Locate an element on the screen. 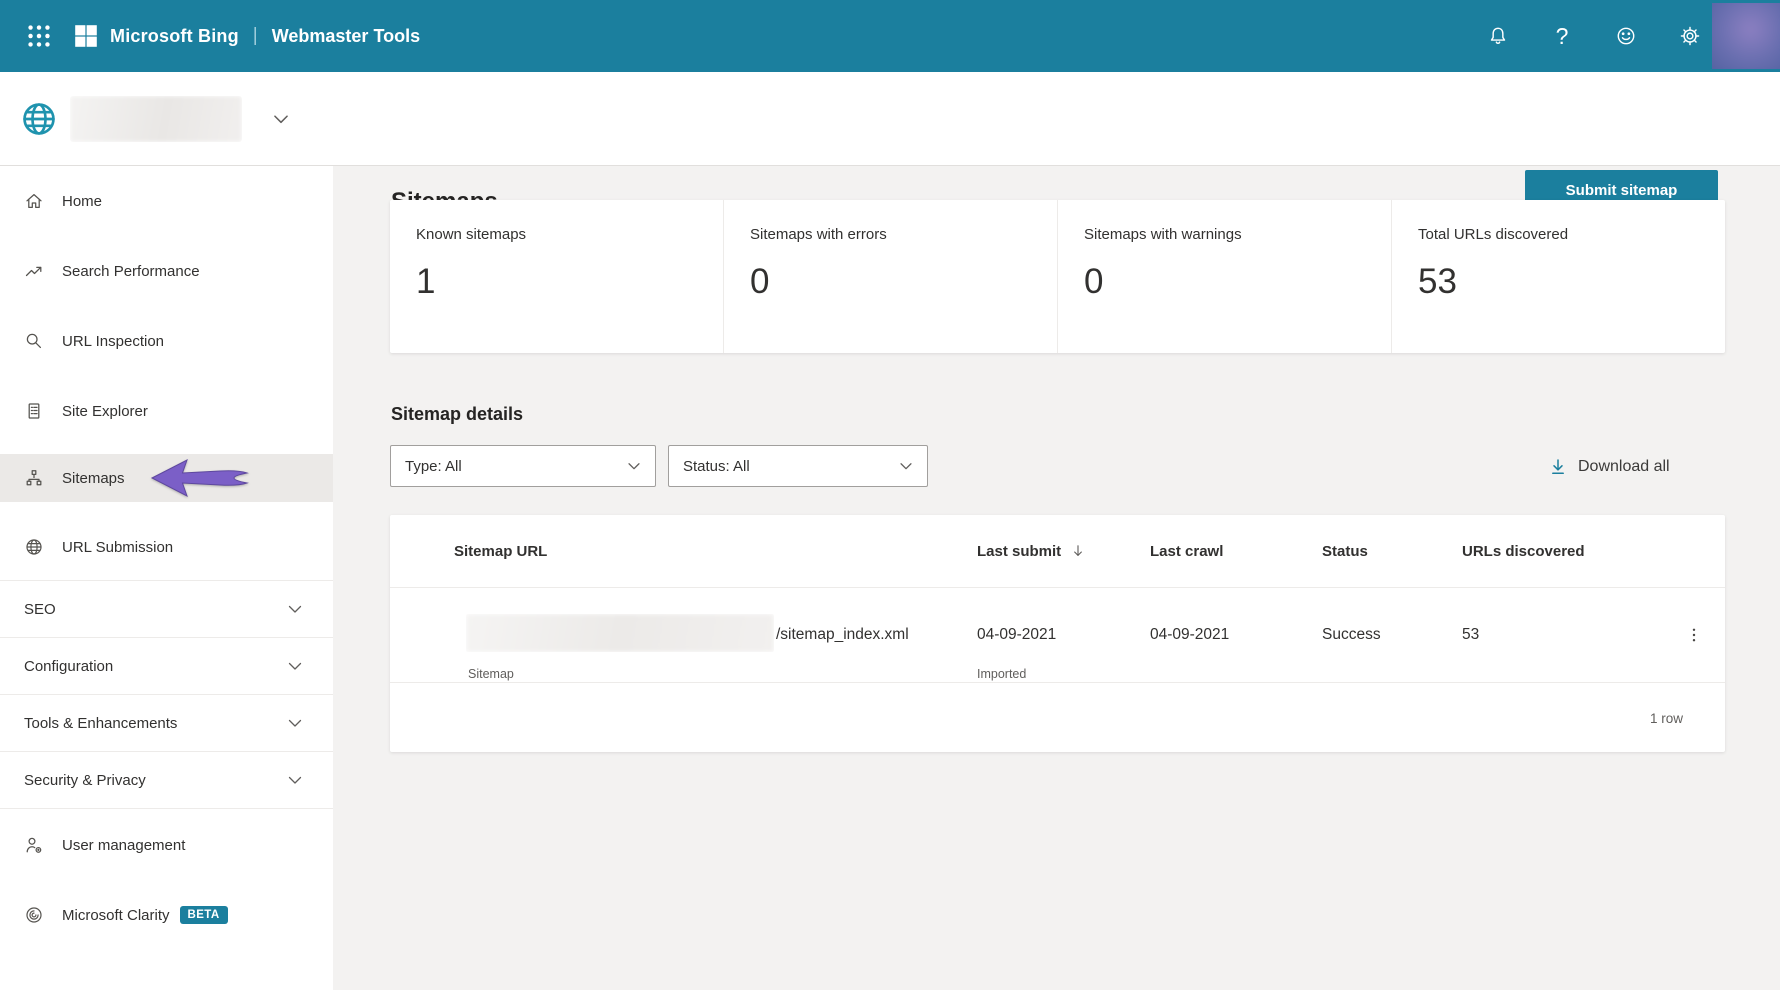  type-filter-dropdown: Type: All is located at coordinates (523, 466).